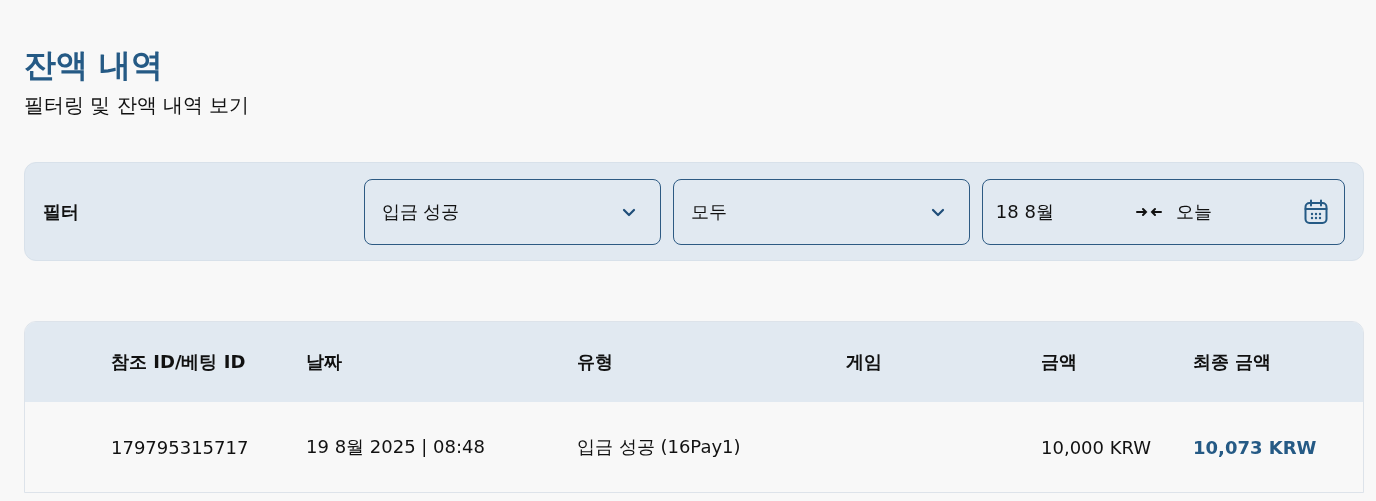 The height and width of the screenshot is (501, 1376). I want to click on date-from: 18 8월, so click(1025, 212).